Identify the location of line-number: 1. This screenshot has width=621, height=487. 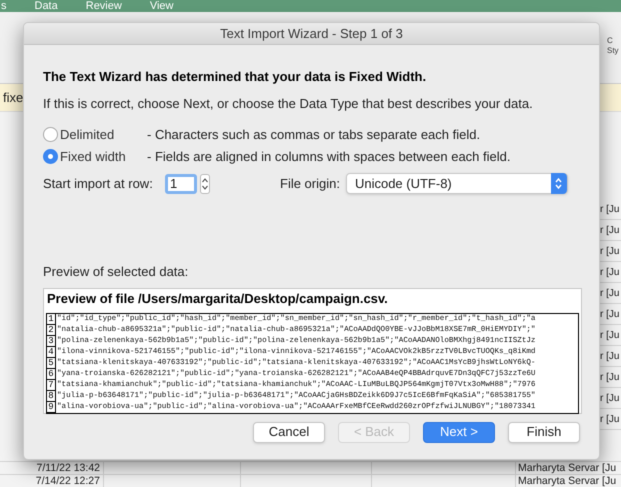
(51, 319).